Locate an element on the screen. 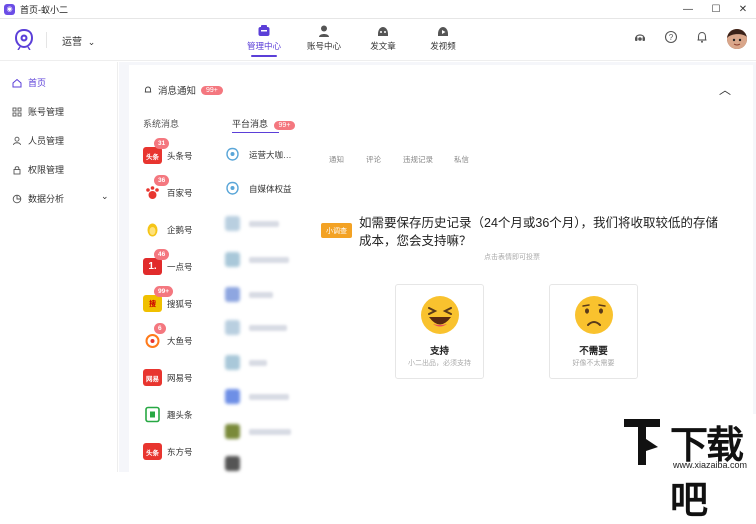 Image resolution: width=756 pixels, height=524 pixels. ops-dropdown: 运营 ⌄ is located at coordinates (78, 40).